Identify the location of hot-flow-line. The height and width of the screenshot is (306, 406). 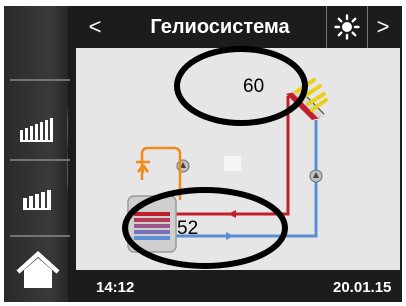
(230, 156).